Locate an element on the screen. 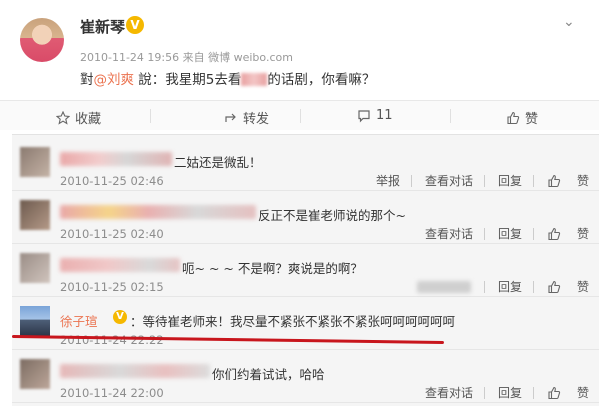  comment-time: 2010-11-25 02:40 is located at coordinates (112, 234).